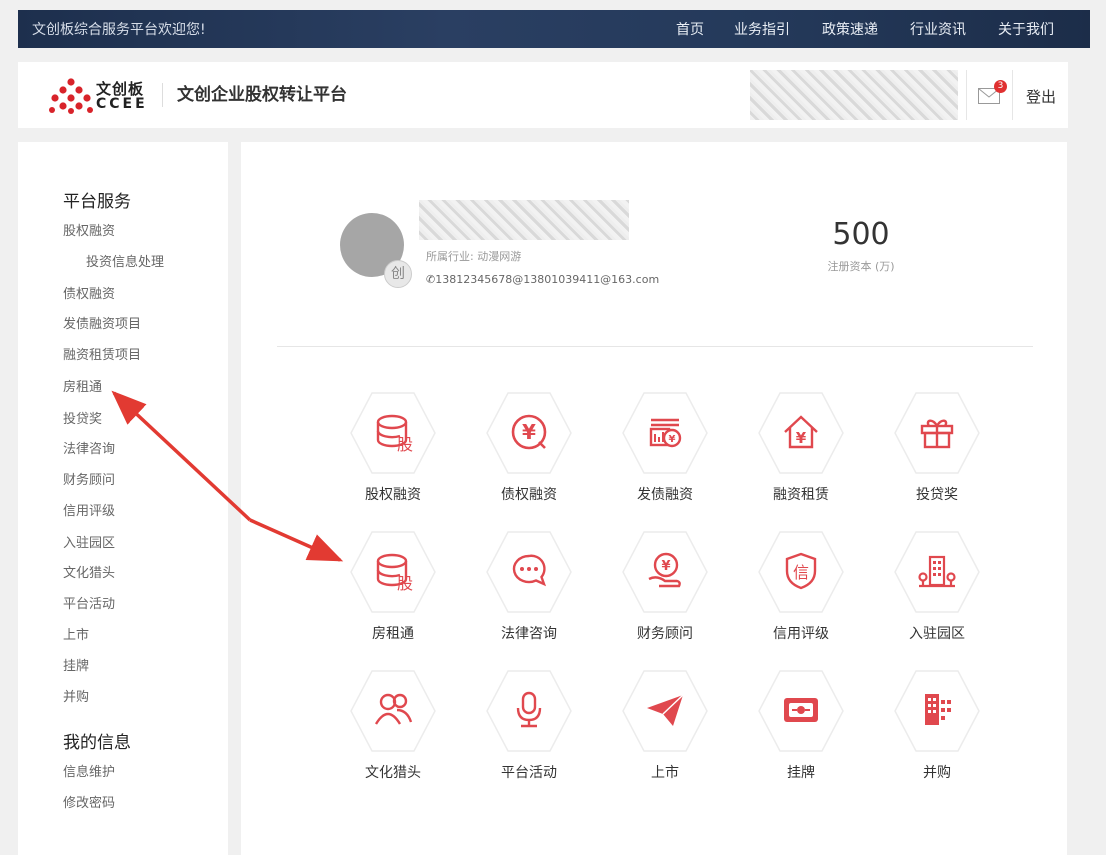 The image size is (1106, 855). I want to click on sidebar-item-debt-financing: 债权融资, so click(89, 292).